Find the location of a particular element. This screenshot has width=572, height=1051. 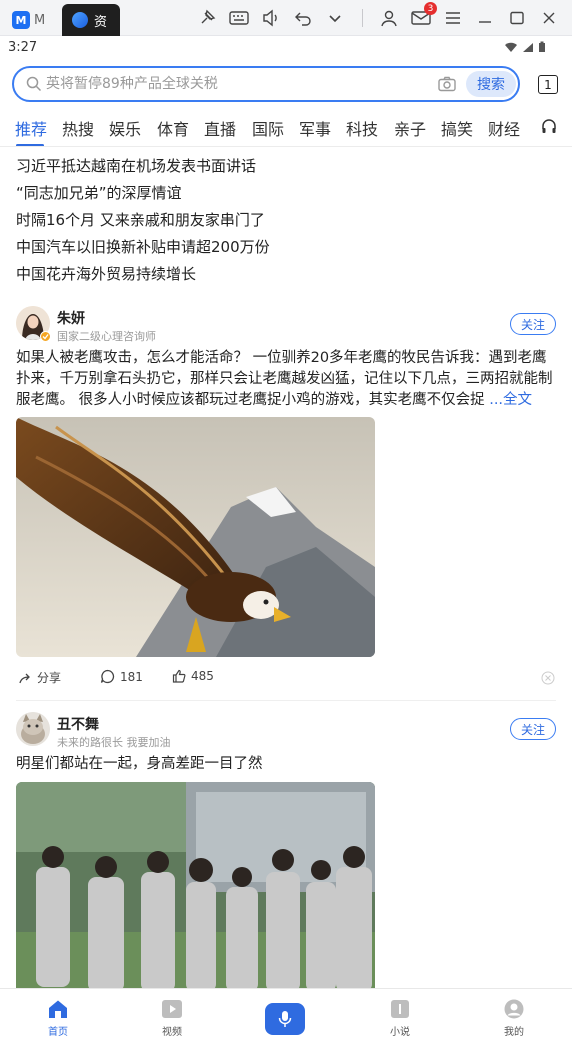

maximize-icon is located at coordinates (517, 18).